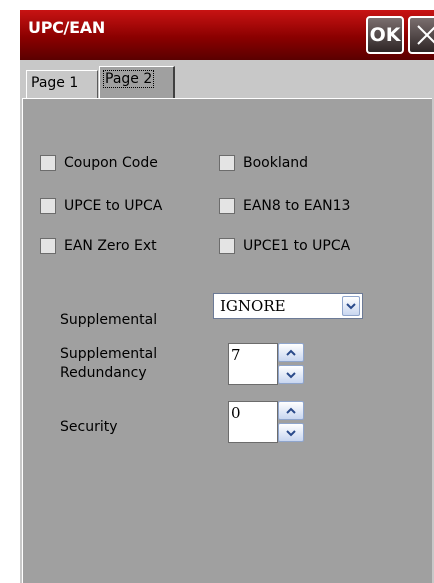  I want to click on tab-page-1-label: Page 1, so click(55, 83).